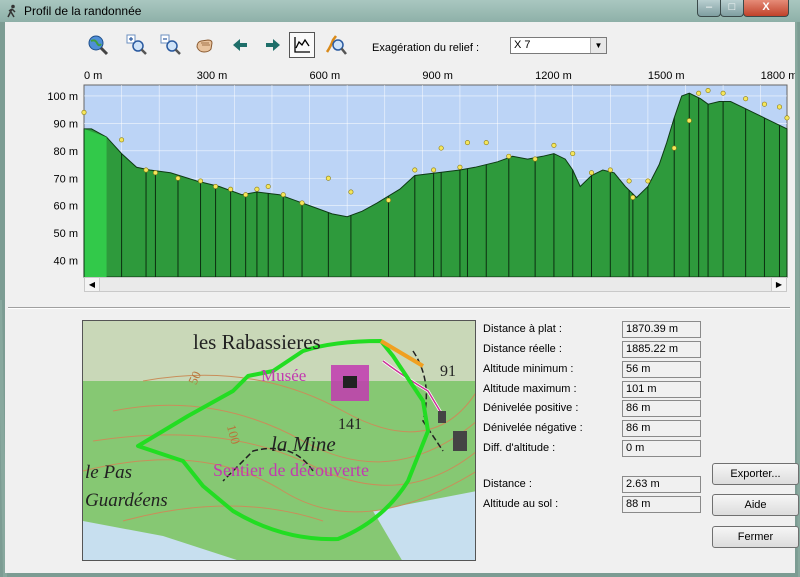 The width and height of the screenshot is (800, 577). What do you see at coordinates (519, 448) in the screenshot?
I see `stat-label-diff-altitude: Diff. d'altitude :` at bounding box center [519, 448].